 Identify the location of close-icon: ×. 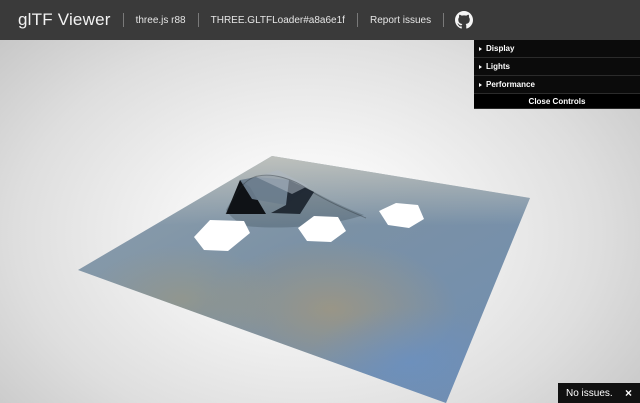
(628, 393).